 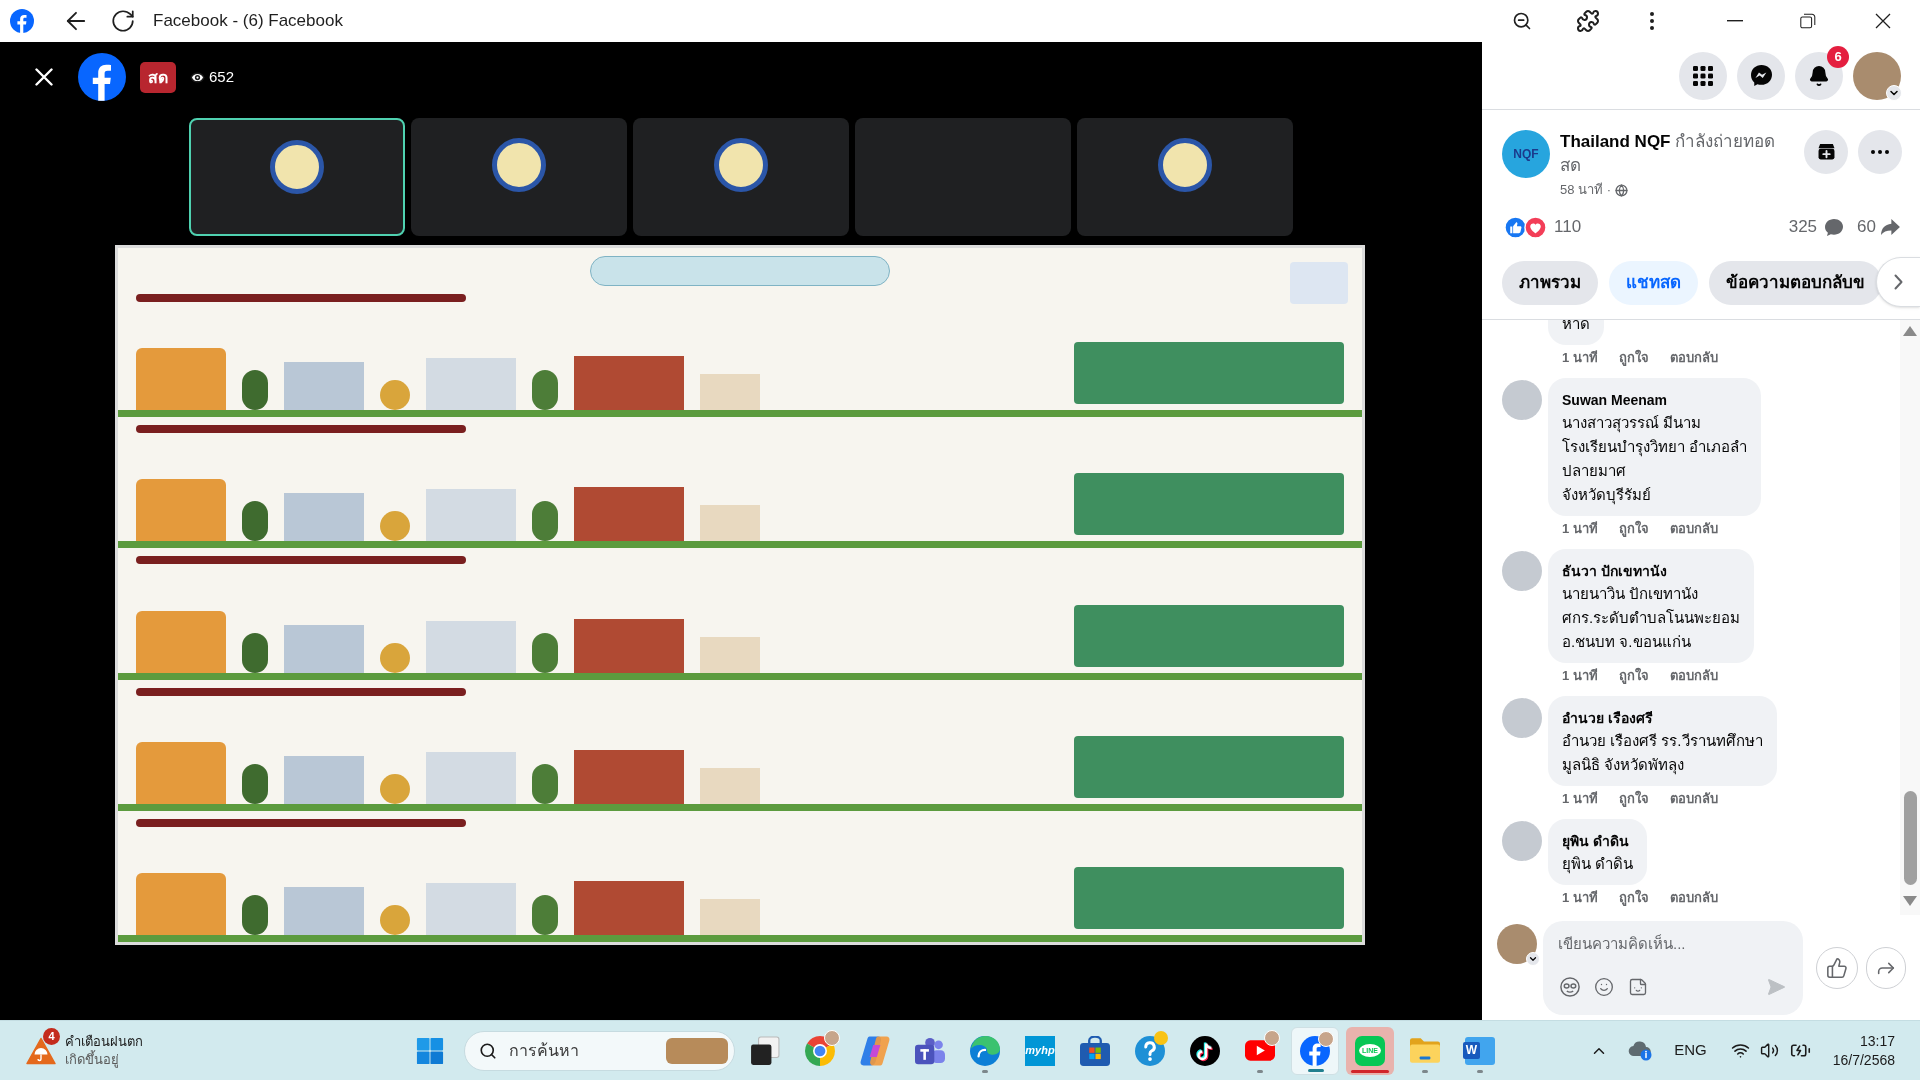 I want to click on comment-author-link: ธันวา ปักเขทานัง, so click(x=1651, y=571).